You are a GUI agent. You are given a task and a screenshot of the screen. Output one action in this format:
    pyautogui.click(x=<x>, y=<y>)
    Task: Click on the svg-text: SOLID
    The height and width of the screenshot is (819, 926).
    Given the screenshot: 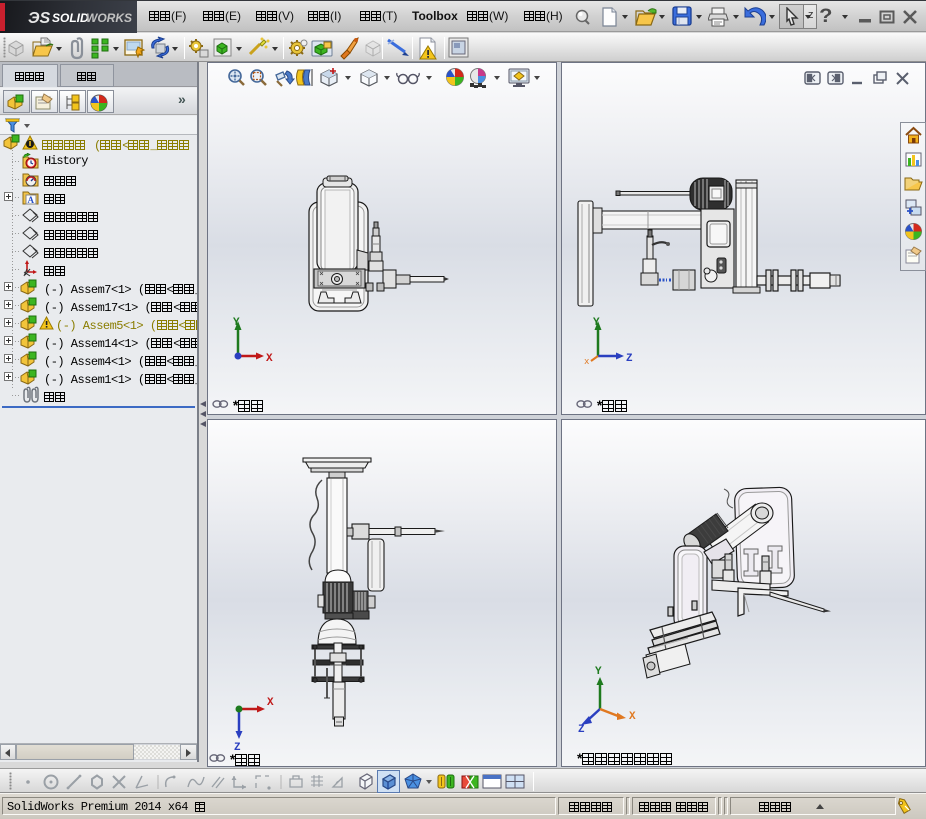 What is the action you would take?
    pyautogui.click(x=70, y=18)
    